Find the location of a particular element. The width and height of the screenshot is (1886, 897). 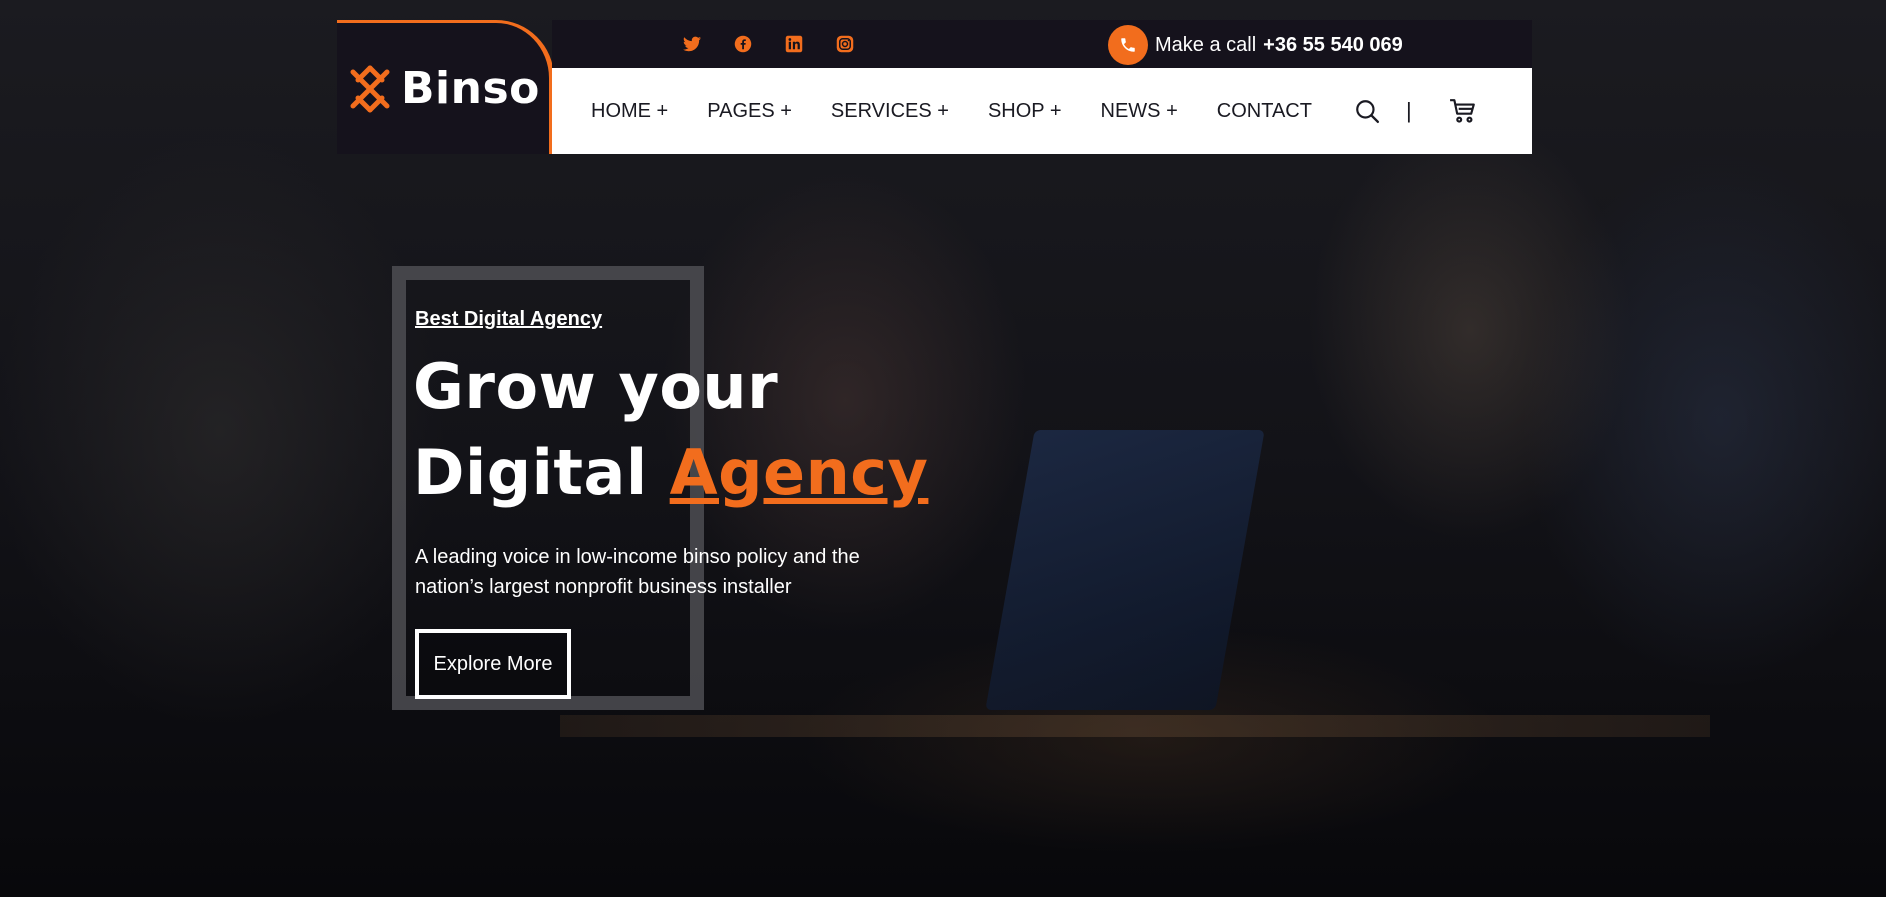

nav-item-contact: CONTACT is located at coordinates (1264, 111).